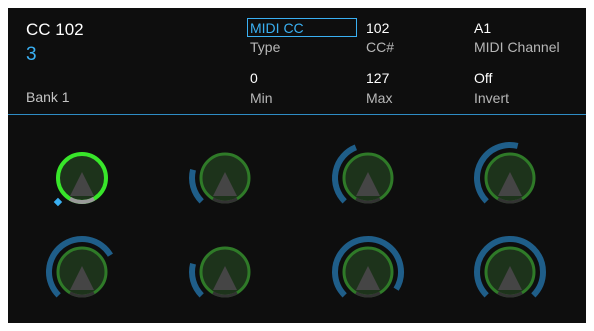 The width and height of the screenshot is (594, 331). What do you see at coordinates (58, 202) in the screenshot?
I see `selection-marker-icon` at bounding box center [58, 202].